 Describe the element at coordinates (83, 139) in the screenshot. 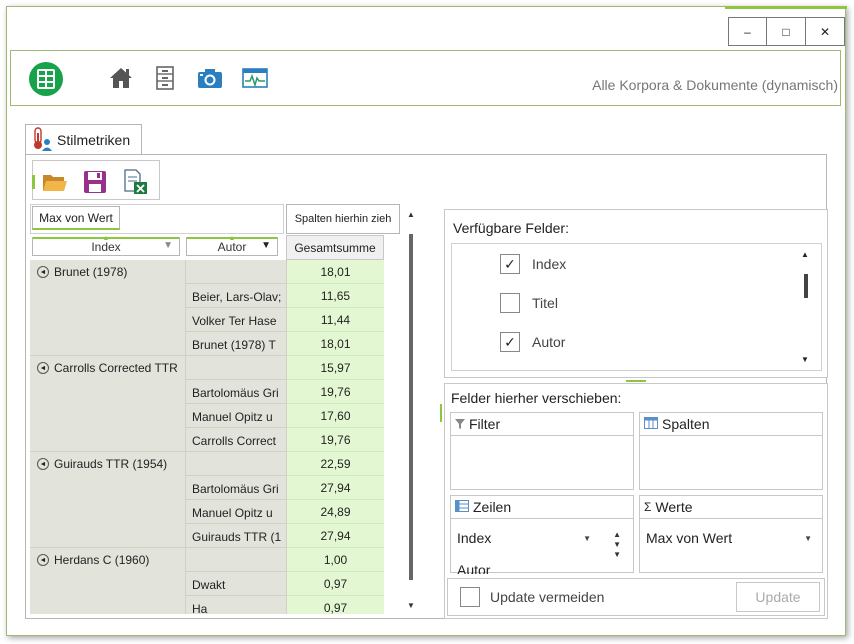

I see `tab-stilmetriken: Stilmetriken` at that location.